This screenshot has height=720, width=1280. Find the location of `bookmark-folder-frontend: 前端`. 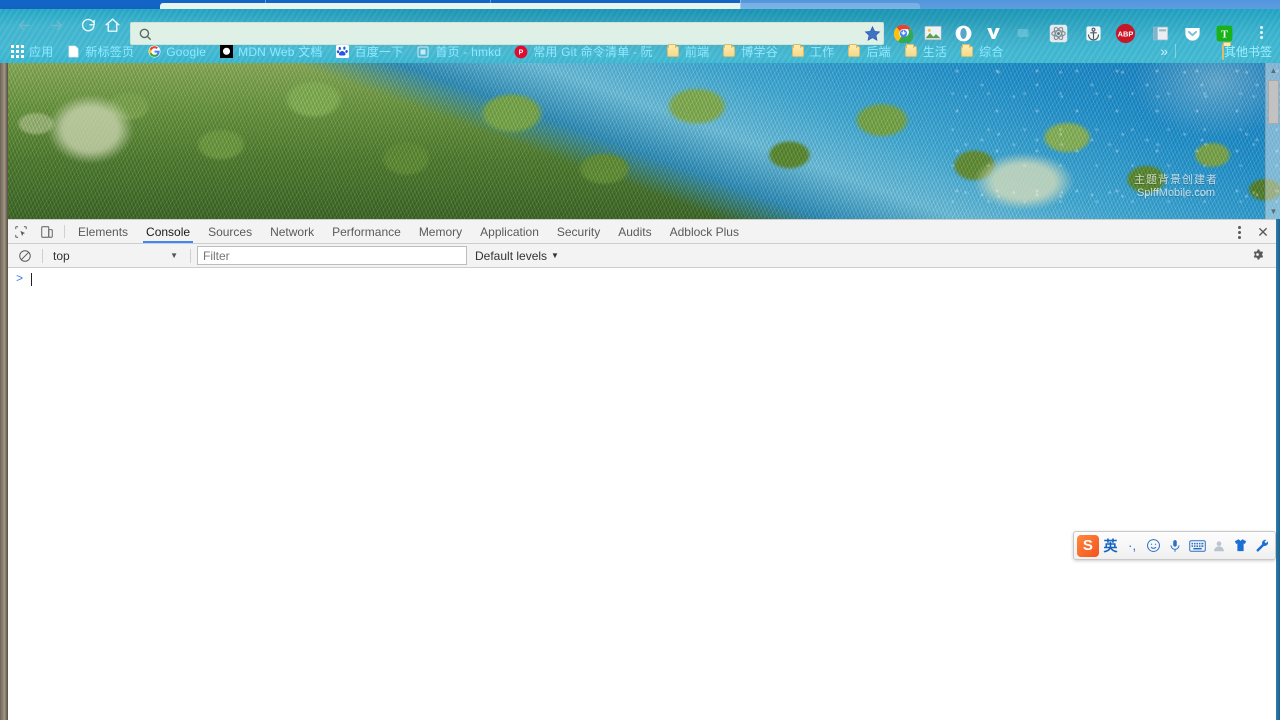

bookmark-folder-frontend: 前端 is located at coordinates (687, 52).